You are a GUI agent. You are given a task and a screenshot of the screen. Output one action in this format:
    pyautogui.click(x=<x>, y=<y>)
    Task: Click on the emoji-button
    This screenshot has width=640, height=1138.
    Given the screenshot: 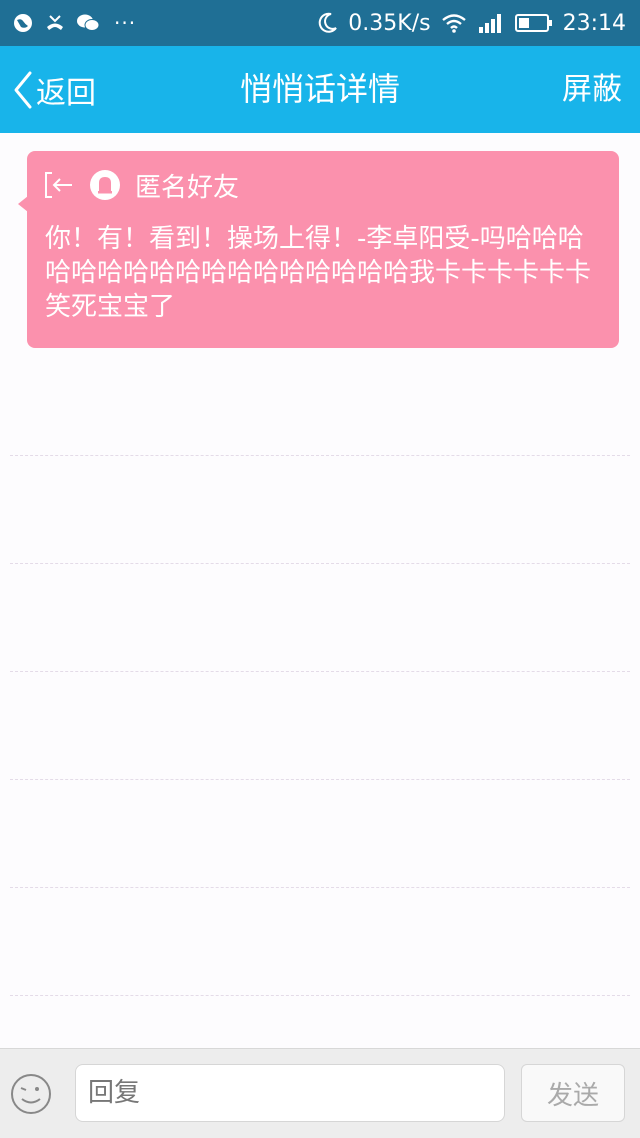 What is the action you would take?
    pyautogui.click(x=31, y=1094)
    